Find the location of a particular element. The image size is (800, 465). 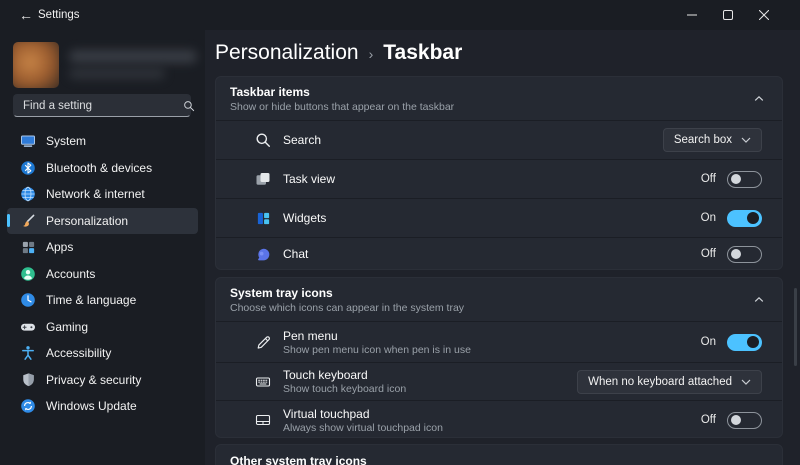

pen-icon is located at coordinates (263, 342).